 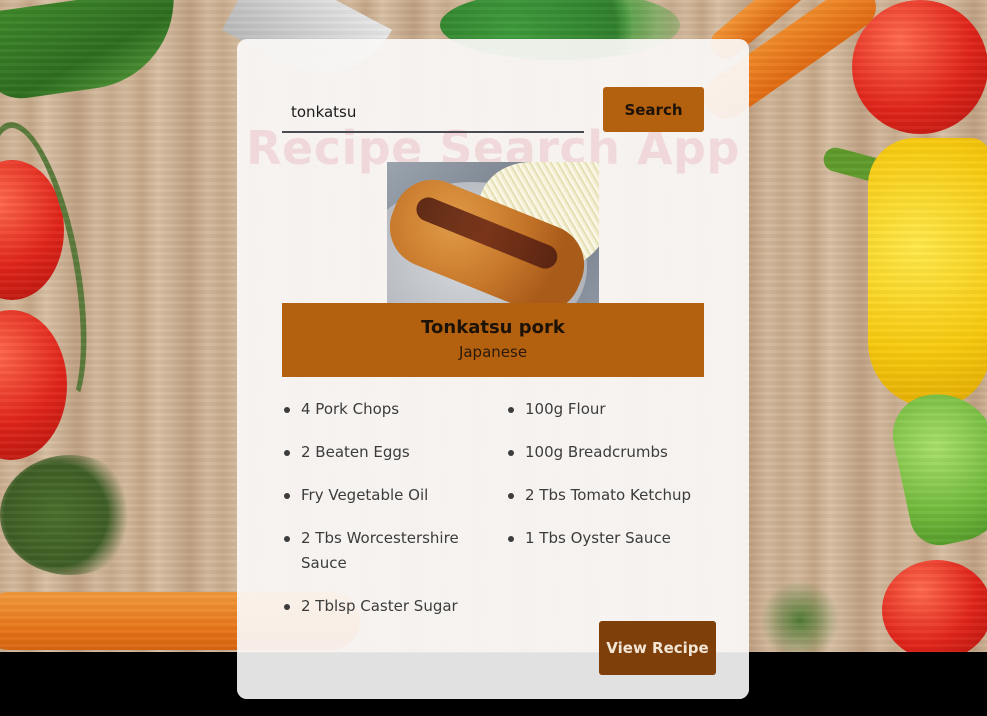 I want to click on recipe-cuisine: Japanese, so click(x=493, y=352).